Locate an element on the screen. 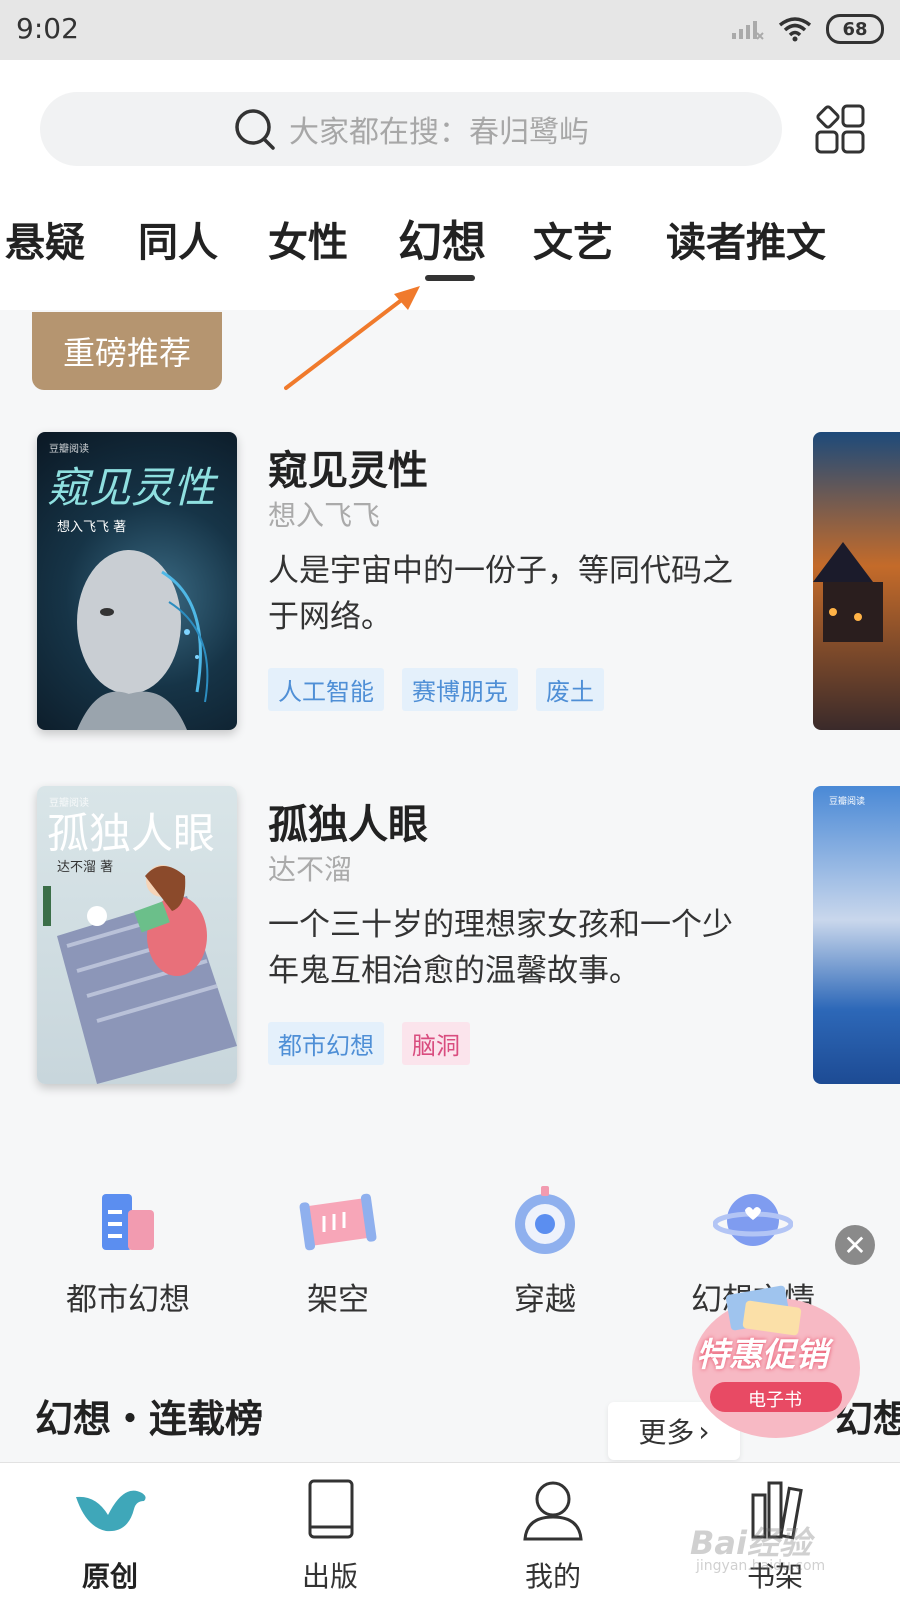 This screenshot has height=1601, width=900. book-description: 人是宇宙中的一份子，等同代码之于网络。 is located at coordinates (500, 594).